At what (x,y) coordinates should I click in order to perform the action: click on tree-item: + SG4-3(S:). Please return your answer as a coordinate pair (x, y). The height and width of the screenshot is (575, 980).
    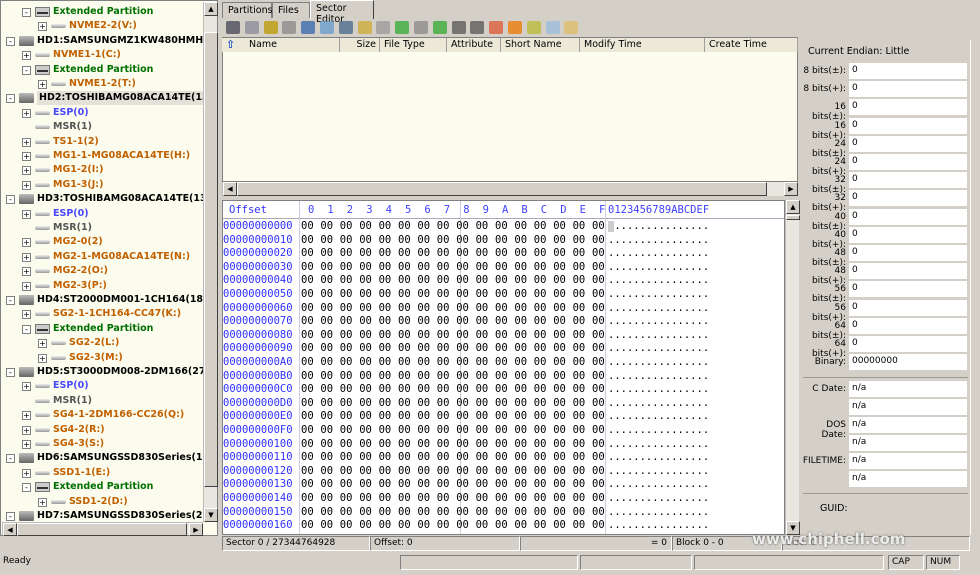
    Looking at the image, I should click on (102, 444).